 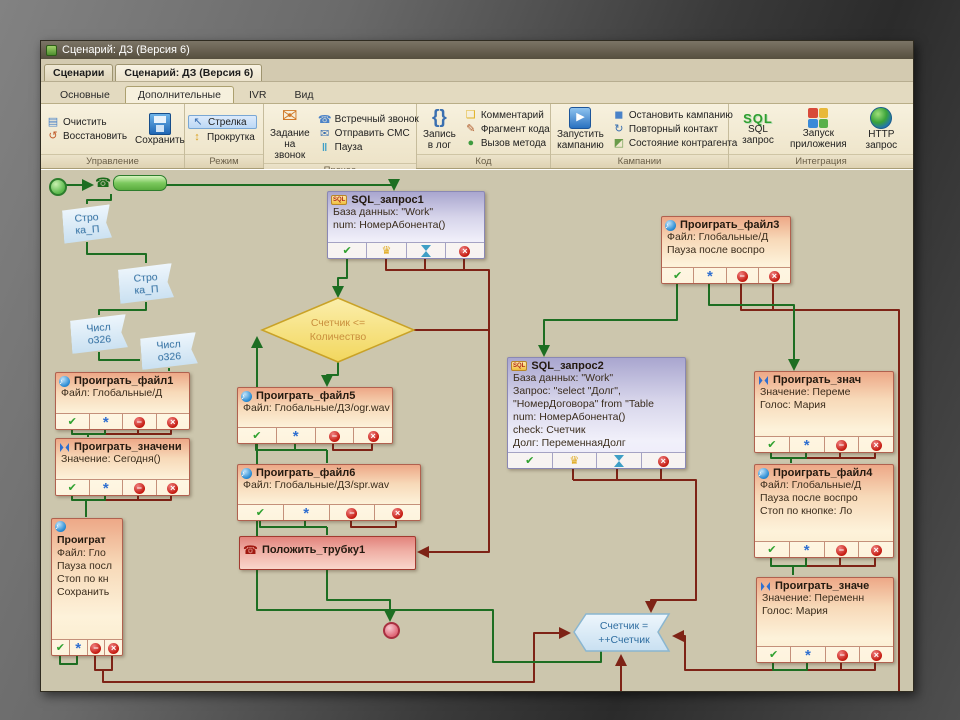 I want to click on condition-diamond: Счетчик <= Количество, so click(x=338, y=330).